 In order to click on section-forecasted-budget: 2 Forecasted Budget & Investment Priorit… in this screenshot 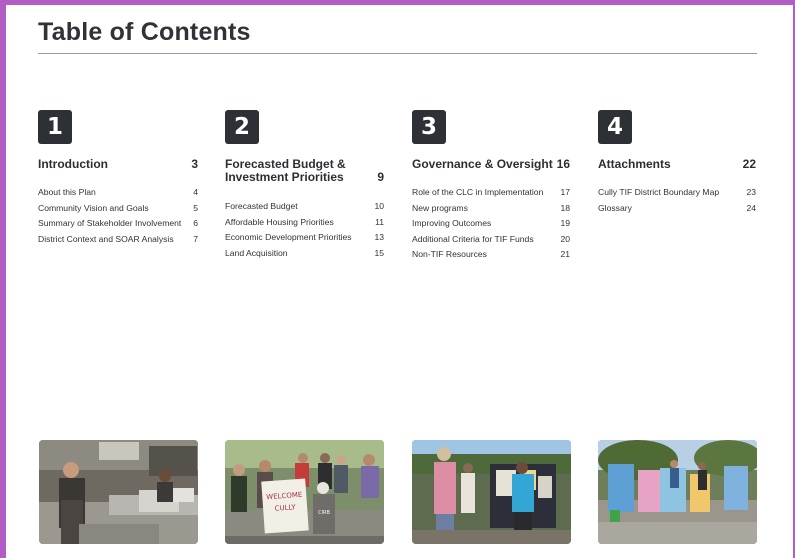, I will do `click(304, 185)`.